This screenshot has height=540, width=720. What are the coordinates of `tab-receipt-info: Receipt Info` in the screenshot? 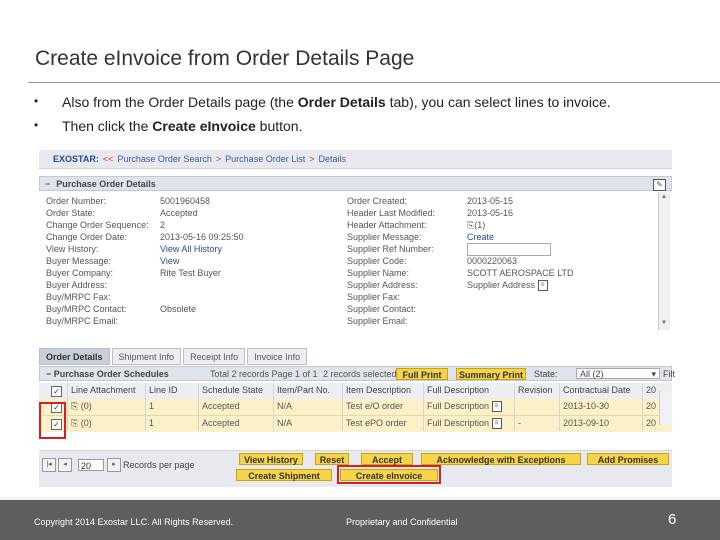 It's located at (214, 356).